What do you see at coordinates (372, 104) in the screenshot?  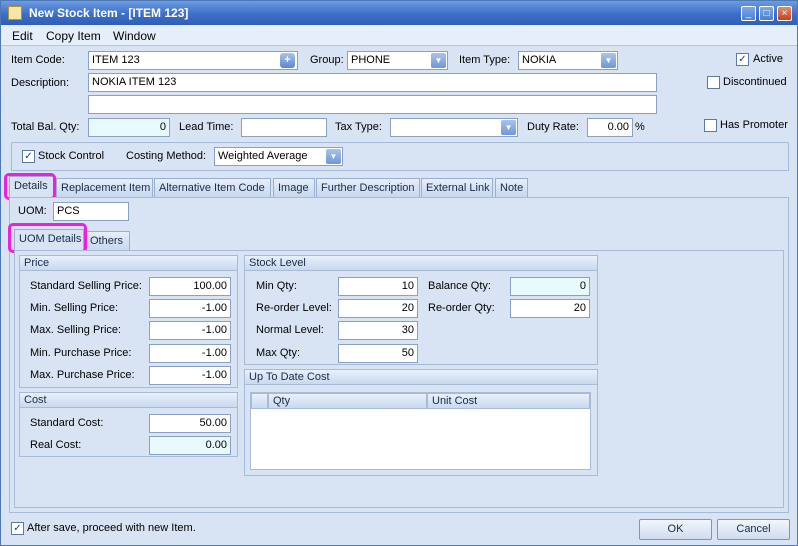 I see `description2-input` at bounding box center [372, 104].